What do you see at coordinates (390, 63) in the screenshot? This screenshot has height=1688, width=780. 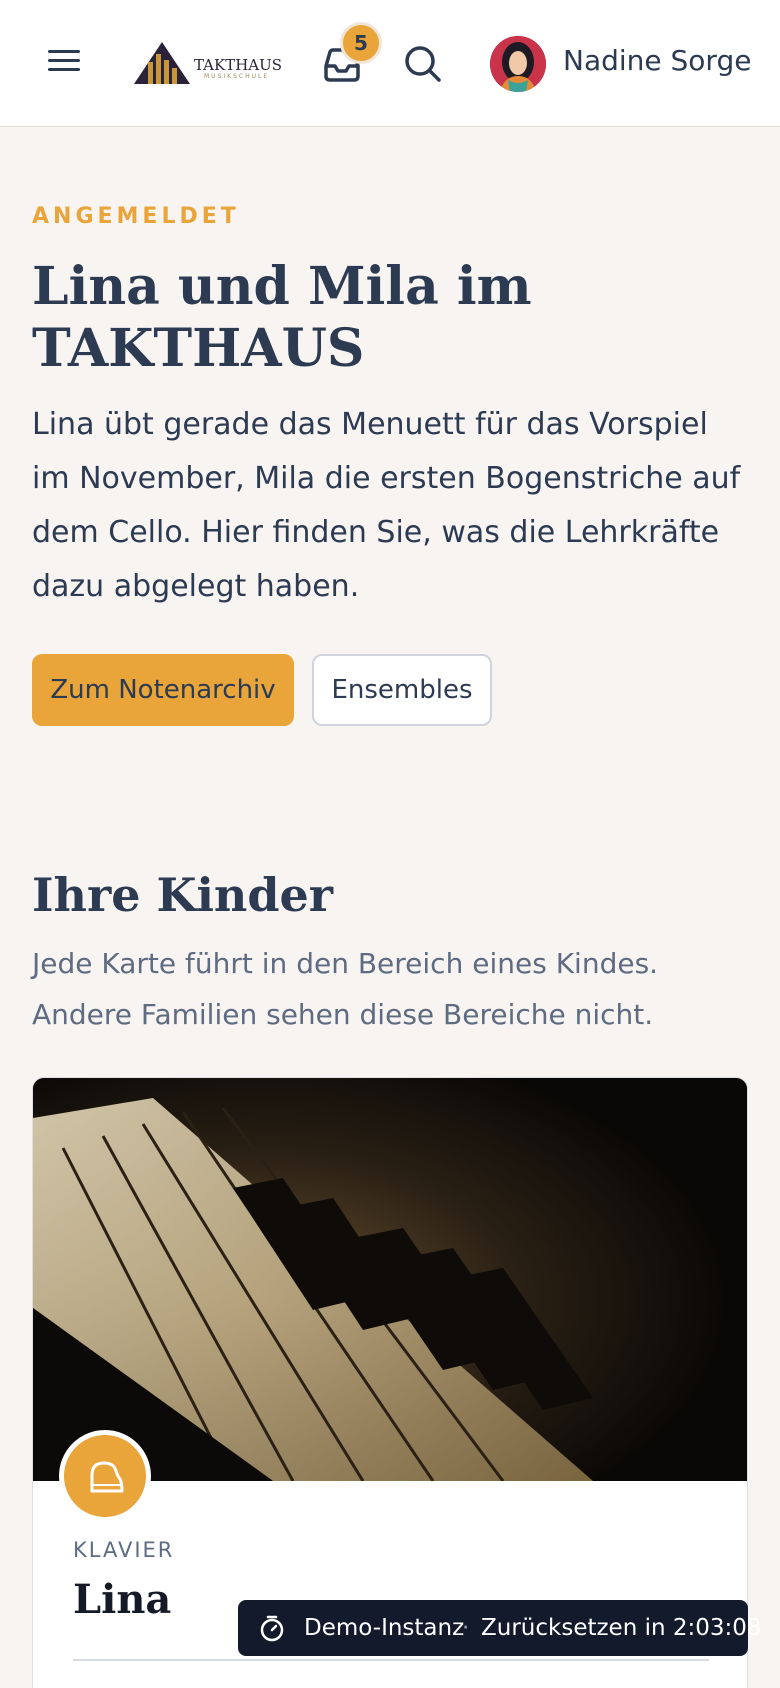 I see `top-bar: TAKTHAUS MUSIKSCHULE 5 Nadine Sorge` at bounding box center [390, 63].